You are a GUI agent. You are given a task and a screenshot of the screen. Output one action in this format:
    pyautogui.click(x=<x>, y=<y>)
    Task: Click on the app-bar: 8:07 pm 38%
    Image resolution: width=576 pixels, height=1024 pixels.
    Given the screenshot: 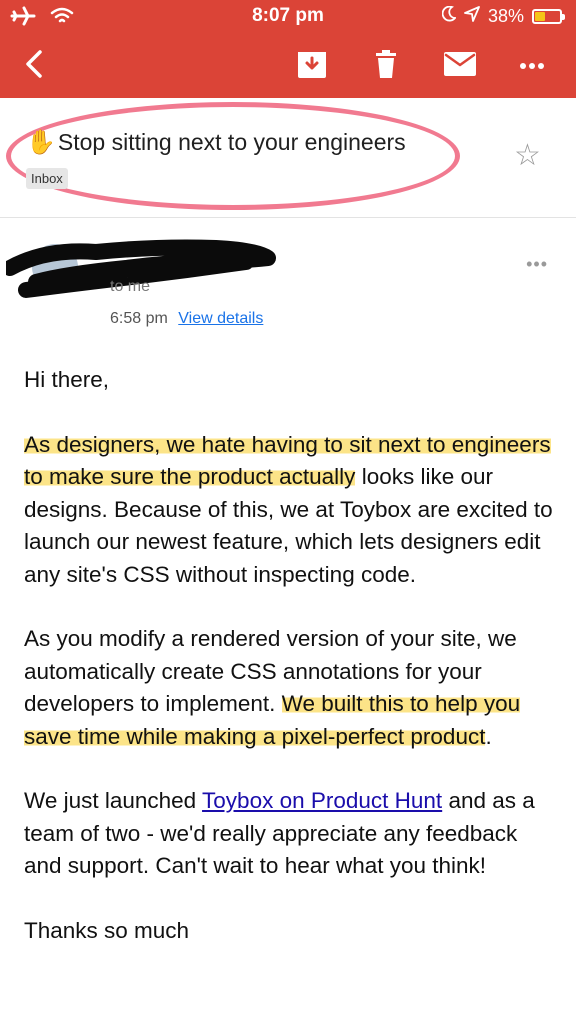 What is the action you would take?
    pyautogui.click(x=288, y=49)
    